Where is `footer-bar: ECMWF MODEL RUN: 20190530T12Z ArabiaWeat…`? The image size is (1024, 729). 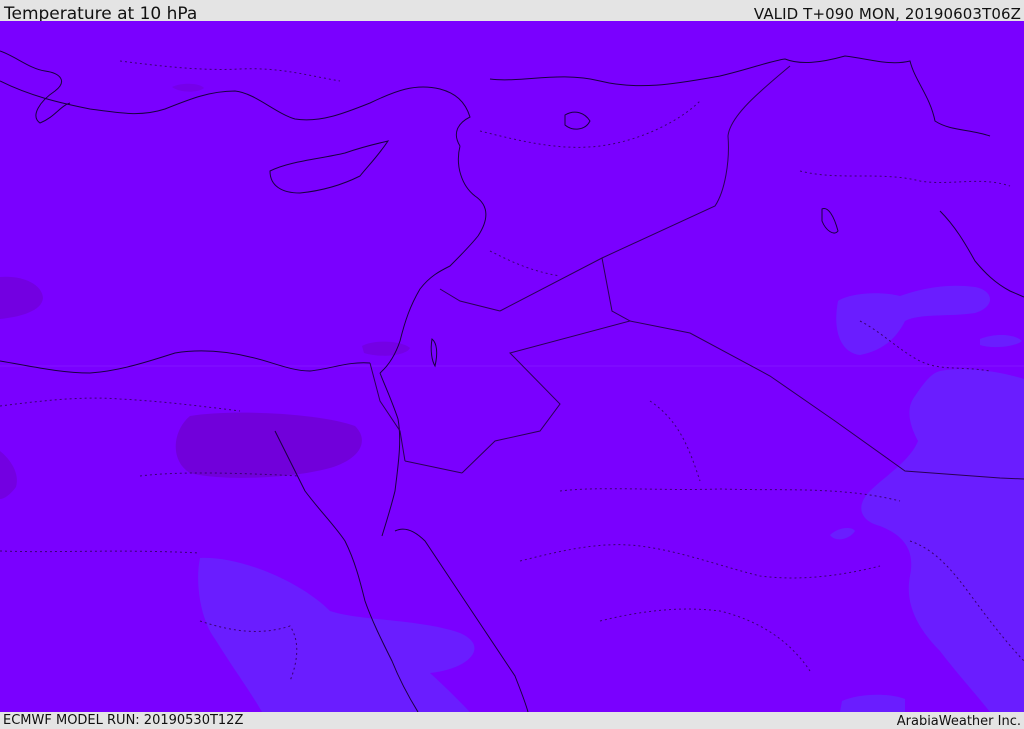
footer-bar: ECMWF MODEL RUN: 20190530T12Z ArabiaWeat… is located at coordinates (512, 720).